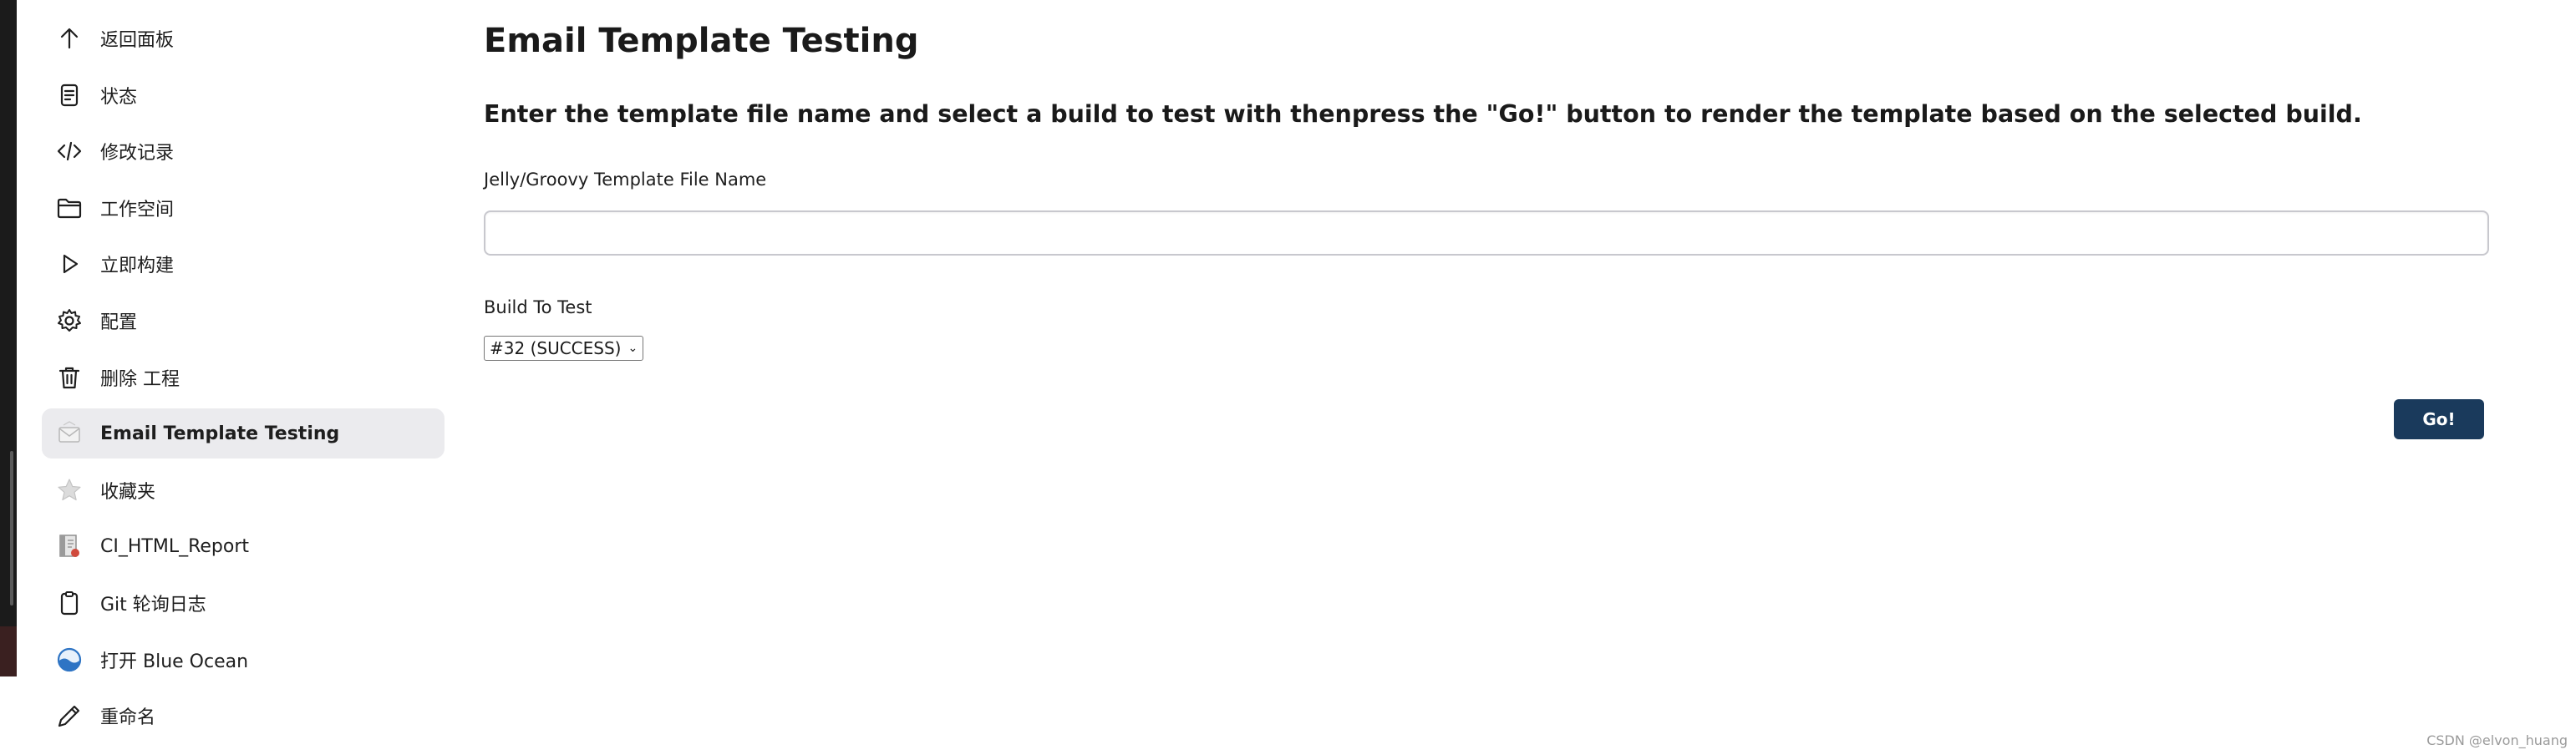  Describe the element at coordinates (69, 603) in the screenshot. I see `clipboard-icon` at that location.